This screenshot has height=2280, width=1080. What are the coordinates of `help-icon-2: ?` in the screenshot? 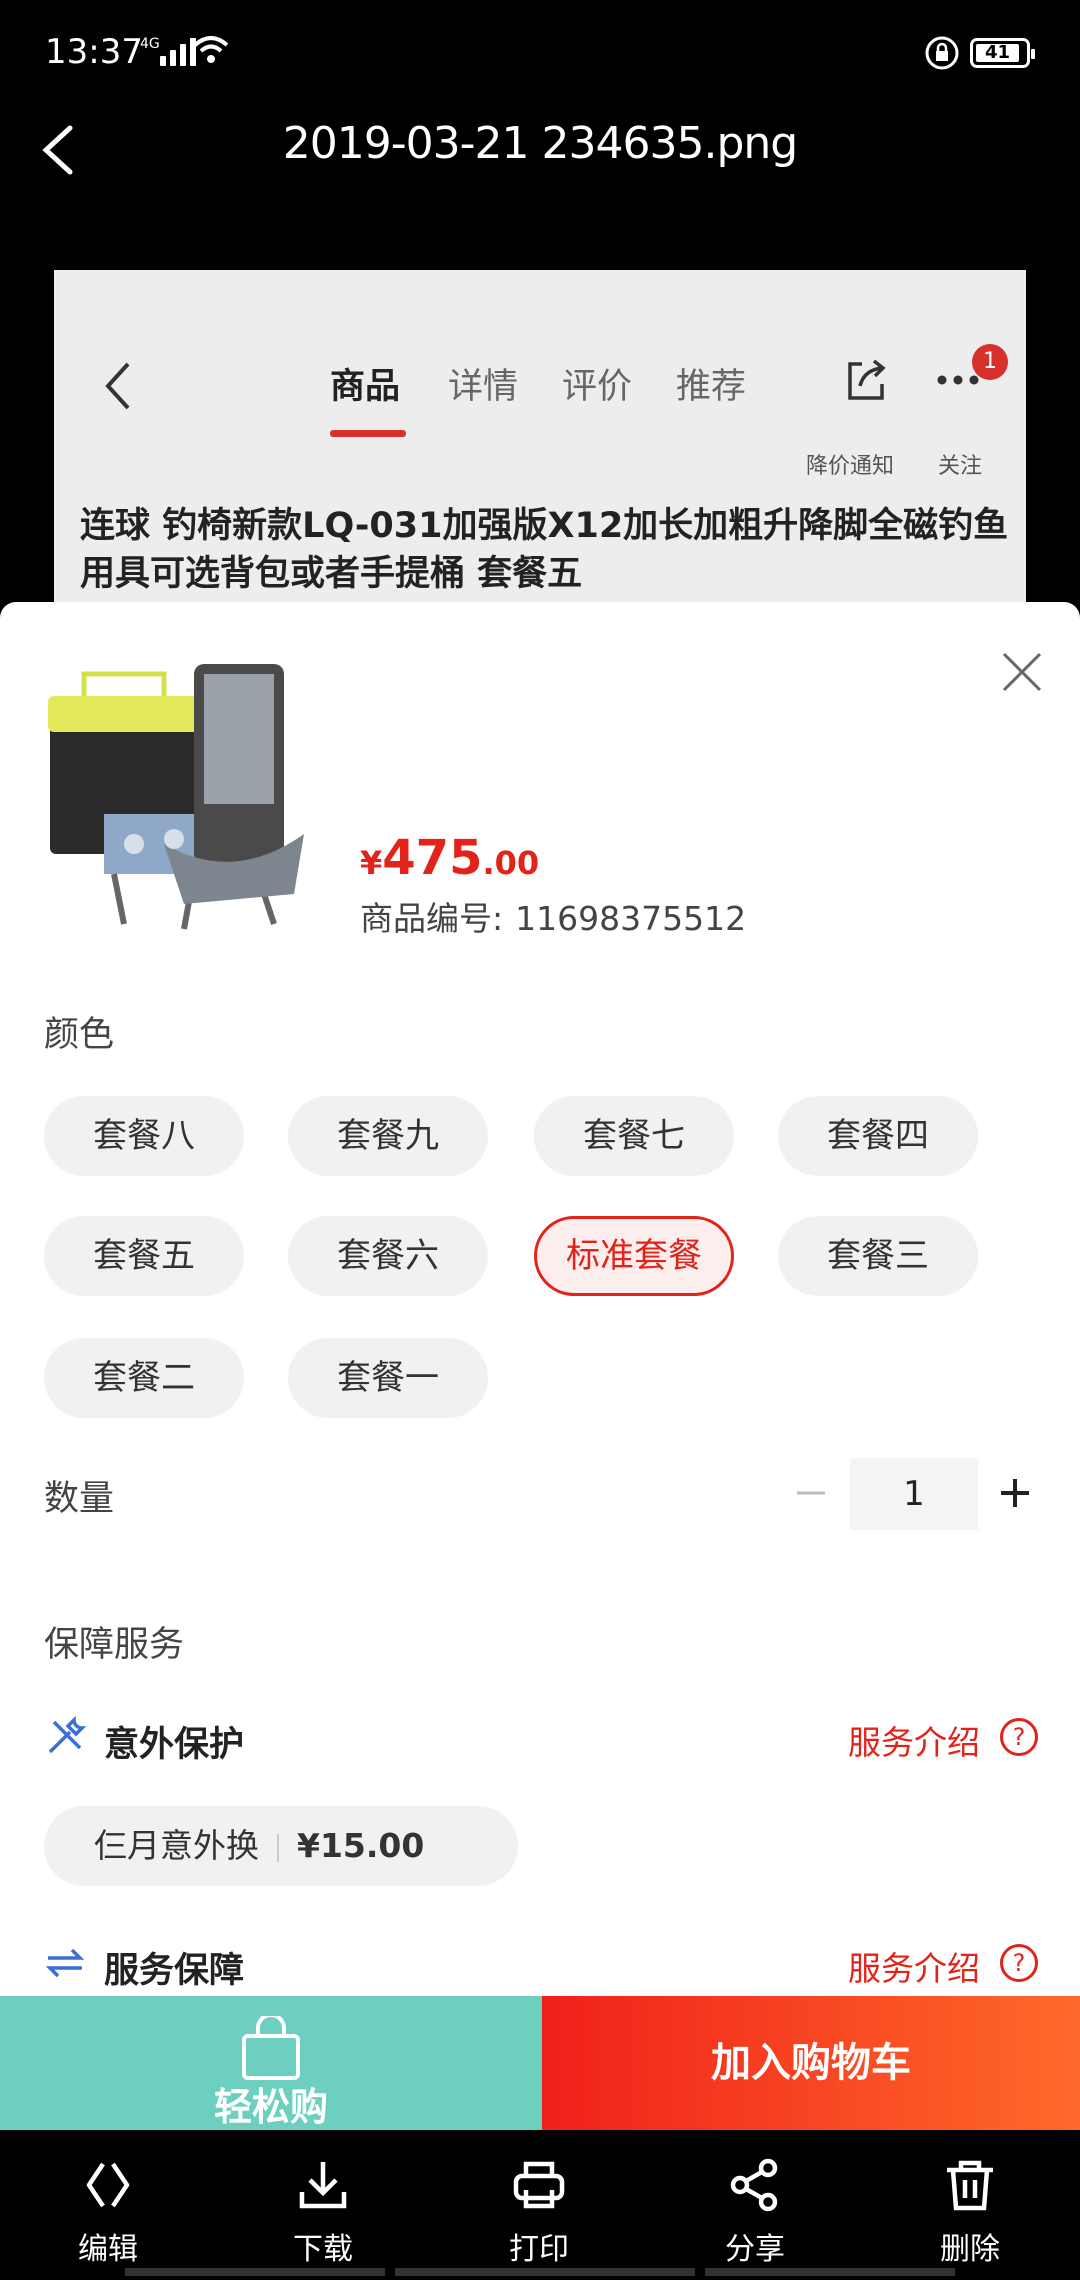 It's located at (1019, 1963).